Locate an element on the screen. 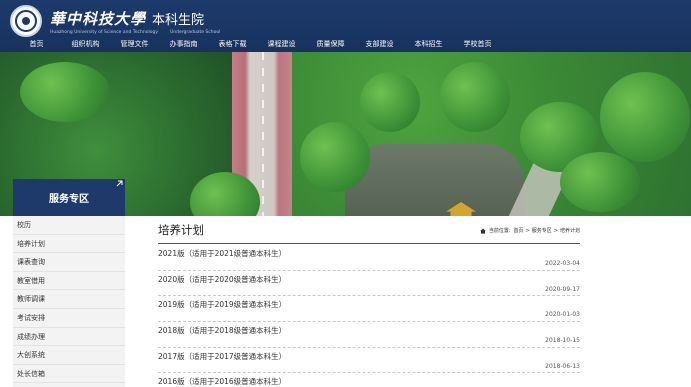 The image size is (691, 387). breadcrumb-prefix: 当前位置: is located at coordinates (499, 231).